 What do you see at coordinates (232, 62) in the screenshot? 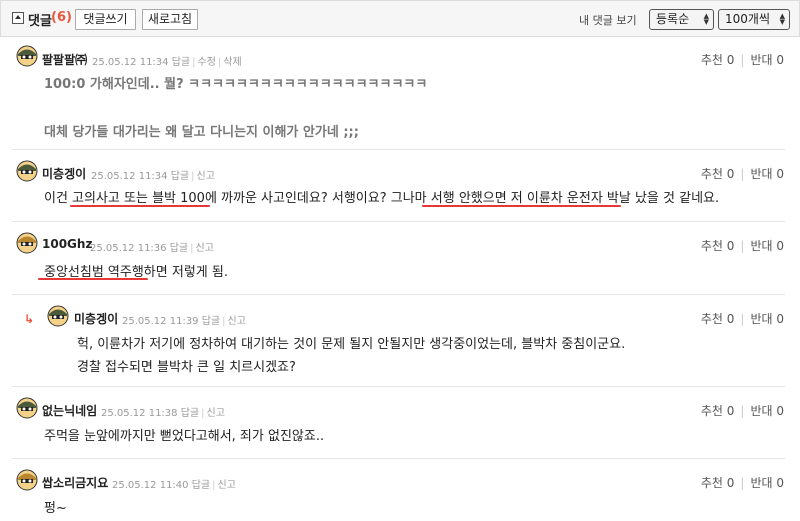
I see `delete-link: 삭제` at bounding box center [232, 62].